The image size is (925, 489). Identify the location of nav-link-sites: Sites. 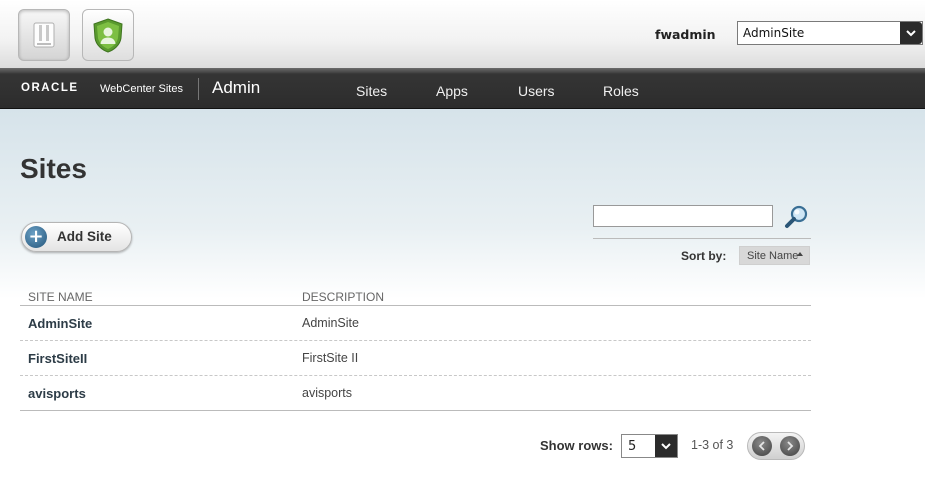
(371, 91).